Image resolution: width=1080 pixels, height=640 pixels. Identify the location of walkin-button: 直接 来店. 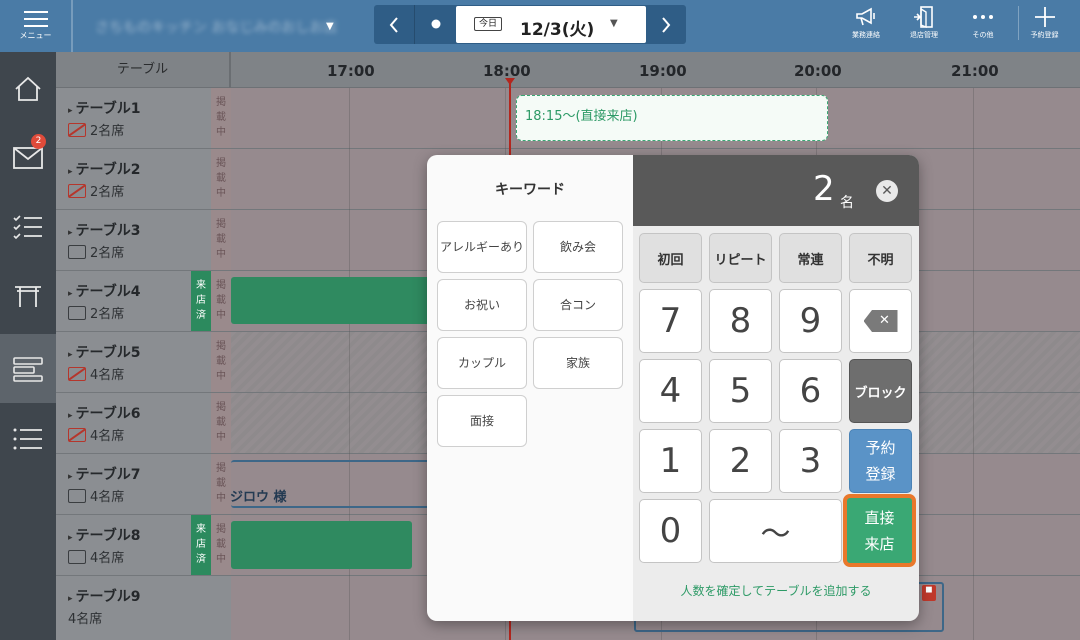
(879, 530).